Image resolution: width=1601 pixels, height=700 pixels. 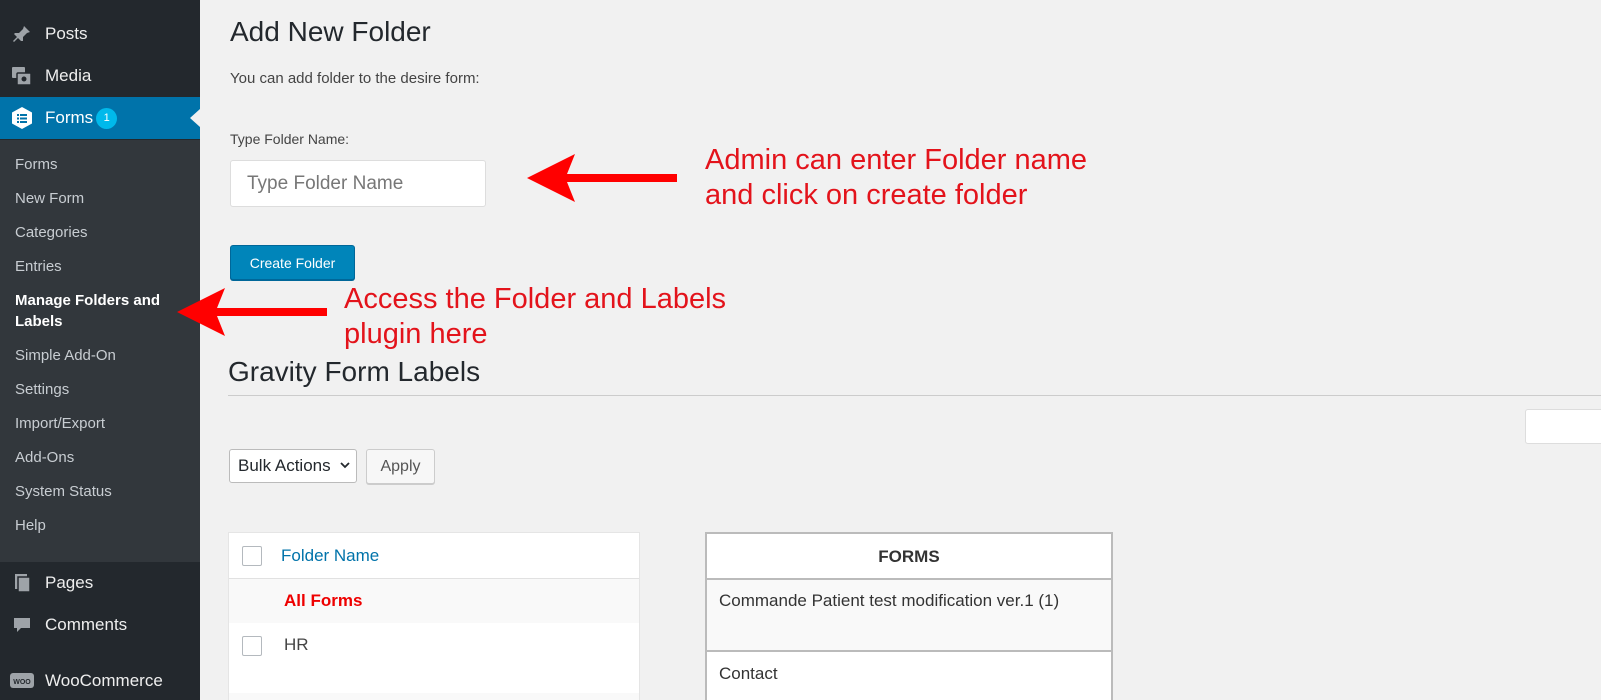 I want to click on submenu-simple-add-on: Simple Add-On, so click(x=65, y=355).